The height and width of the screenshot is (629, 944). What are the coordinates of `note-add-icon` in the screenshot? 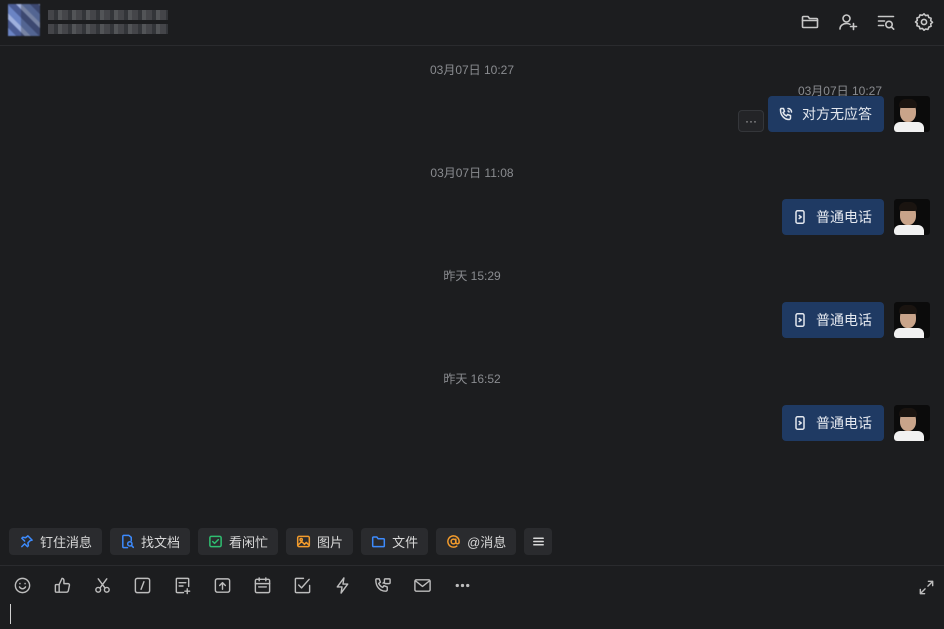 It's located at (182, 585).